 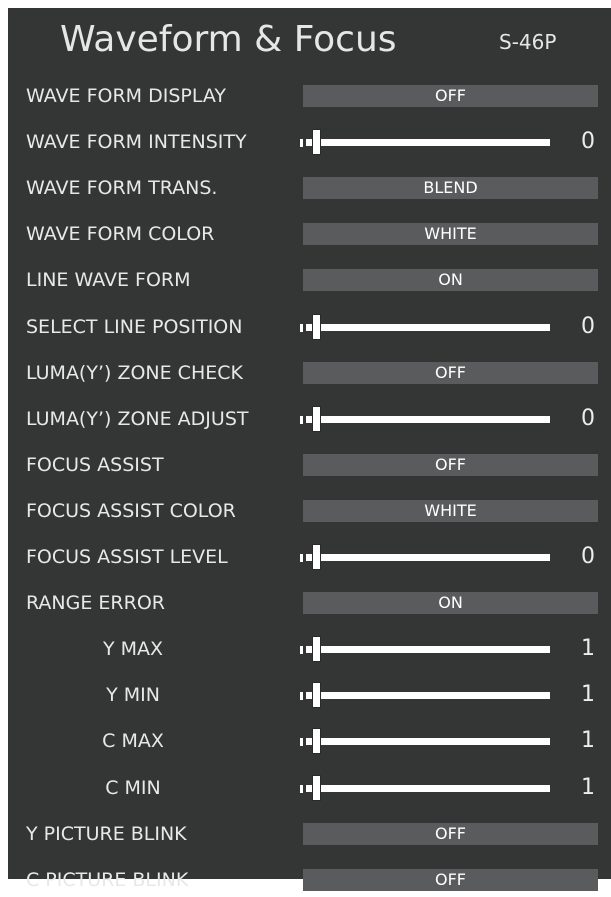 What do you see at coordinates (133, 741) in the screenshot?
I see `setting-label: C MAX` at bounding box center [133, 741].